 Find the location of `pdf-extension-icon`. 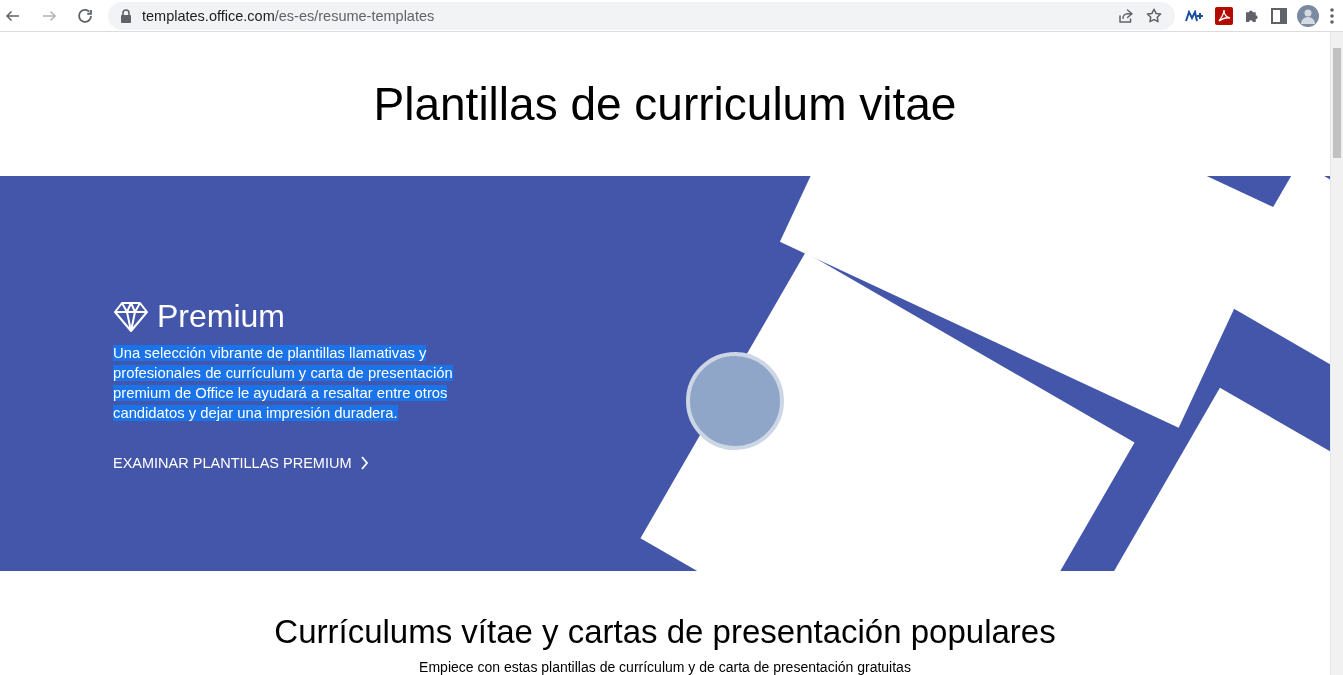

pdf-extension-icon is located at coordinates (1224, 15).